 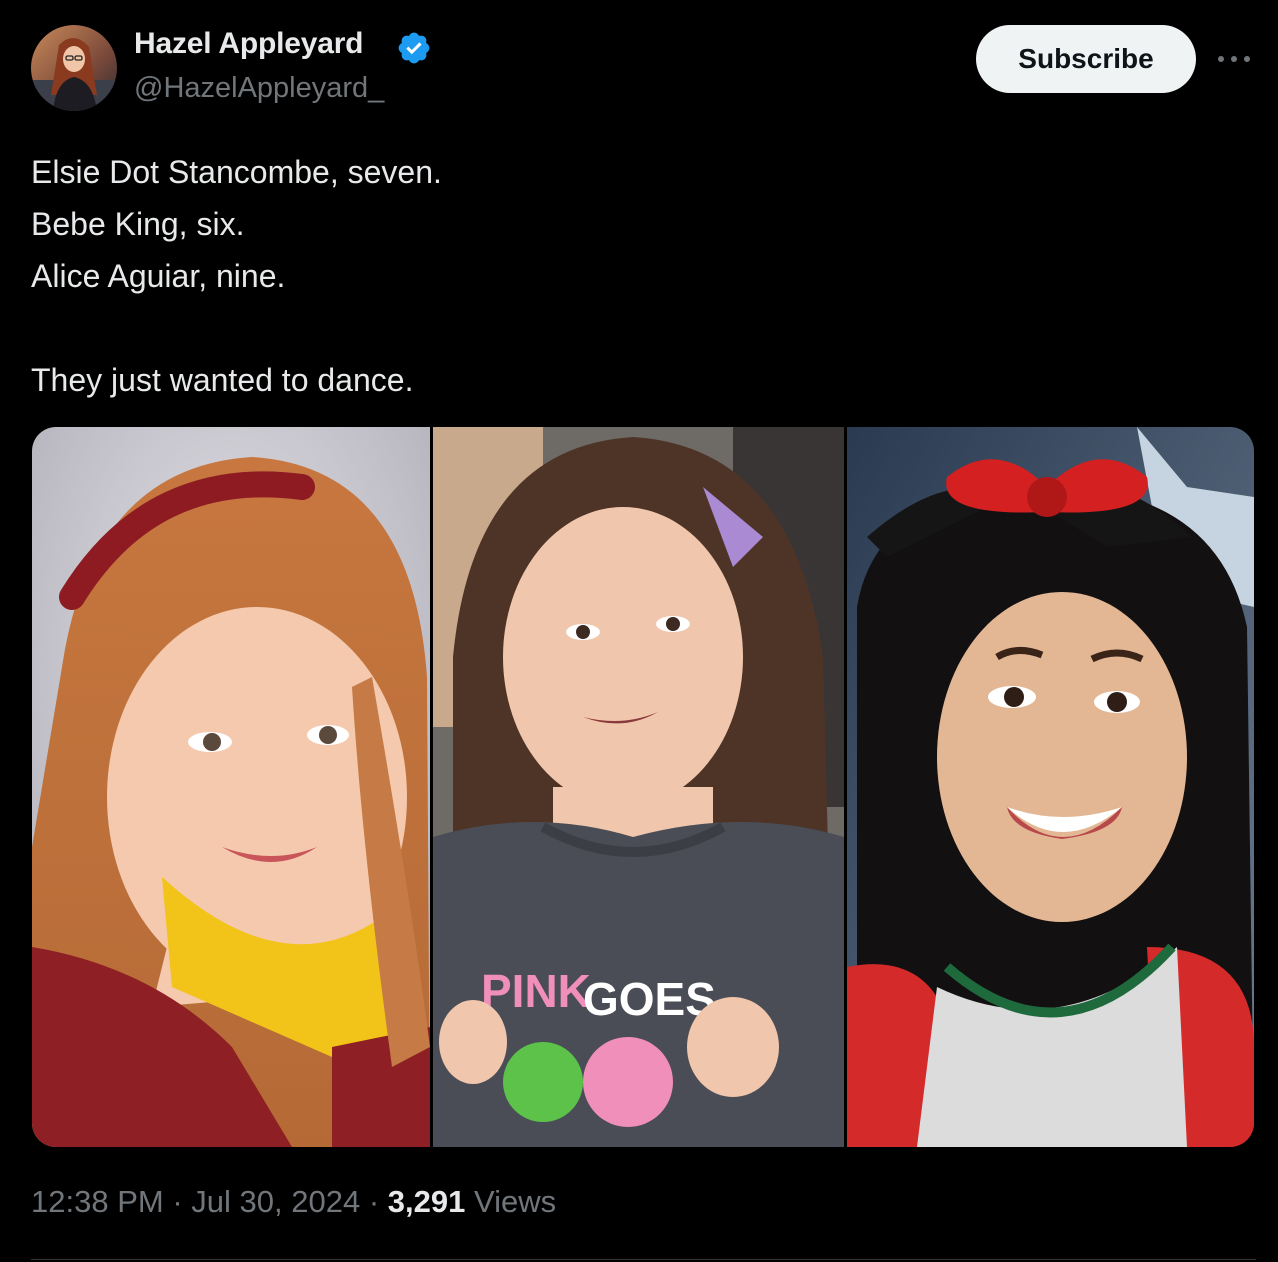 What do you see at coordinates (515, 1201) in the screenshot?
I see `views-label: Views` at bounding box center [515, 1201].